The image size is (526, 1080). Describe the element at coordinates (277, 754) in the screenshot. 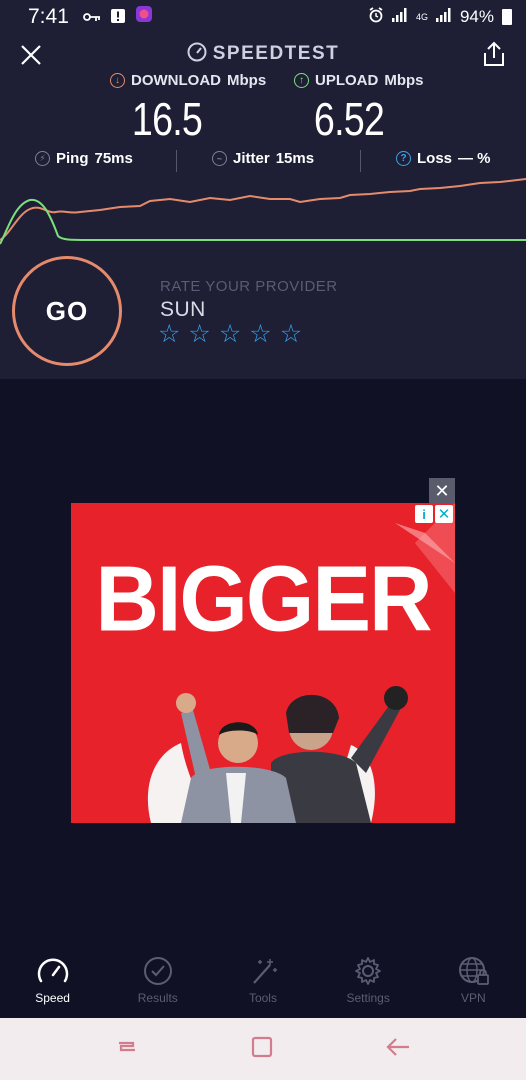

I see `ad-illustration` at that location.